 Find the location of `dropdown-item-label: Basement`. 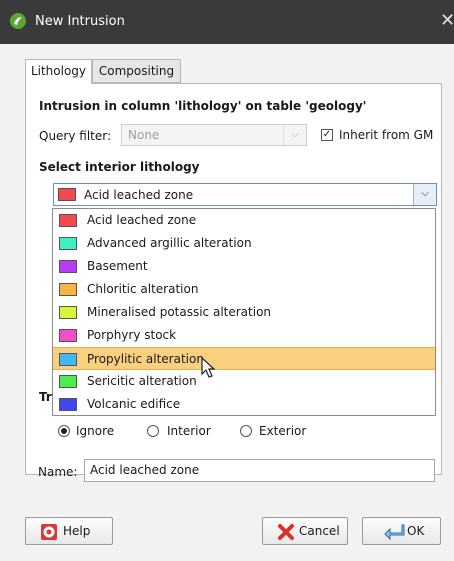

dropdown-item-label: Basement is located at coordinates (117, 266).